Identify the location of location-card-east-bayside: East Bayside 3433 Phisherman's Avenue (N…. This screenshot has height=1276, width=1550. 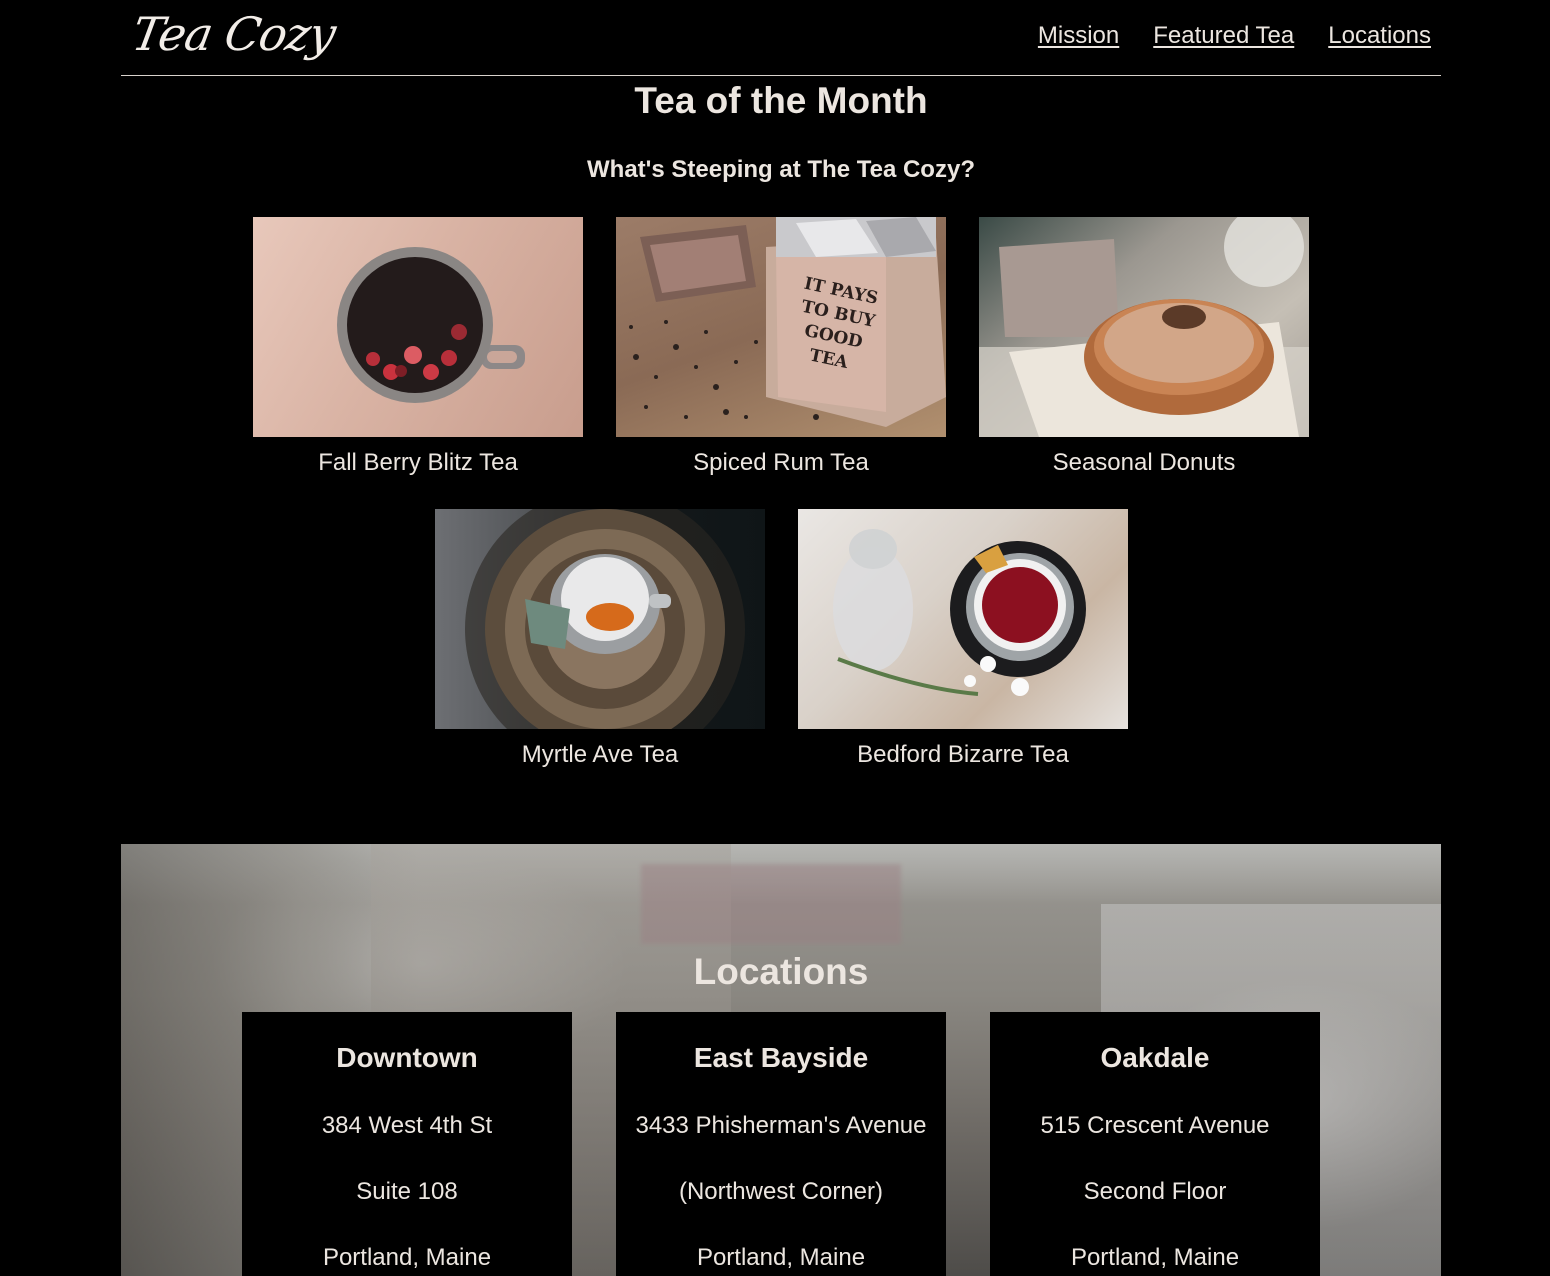
(781, 1144).